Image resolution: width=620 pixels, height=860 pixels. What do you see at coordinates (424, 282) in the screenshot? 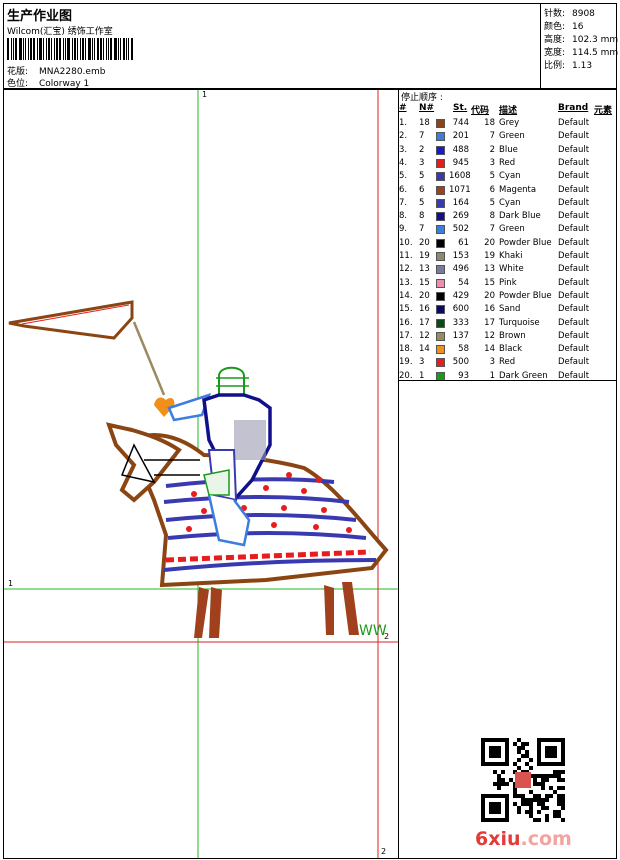
I see `needle-number: 15` at bounding box center [424, 282].